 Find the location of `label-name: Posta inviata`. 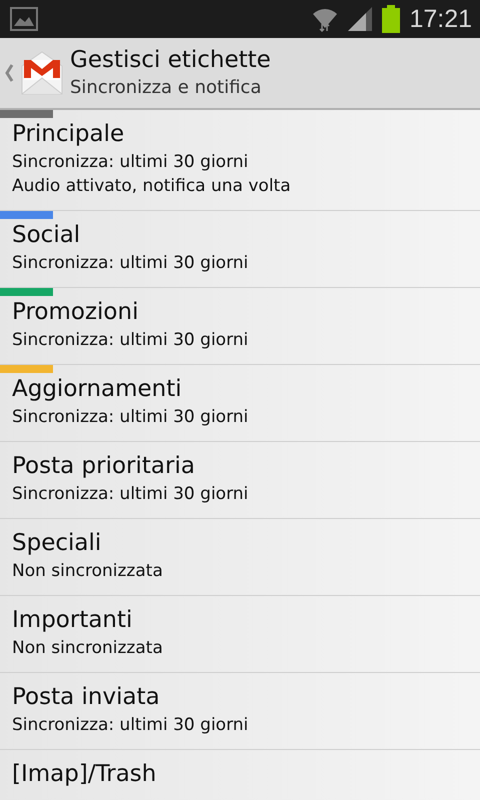

label-name: Posta inviata is located at coordinates (86, 697).